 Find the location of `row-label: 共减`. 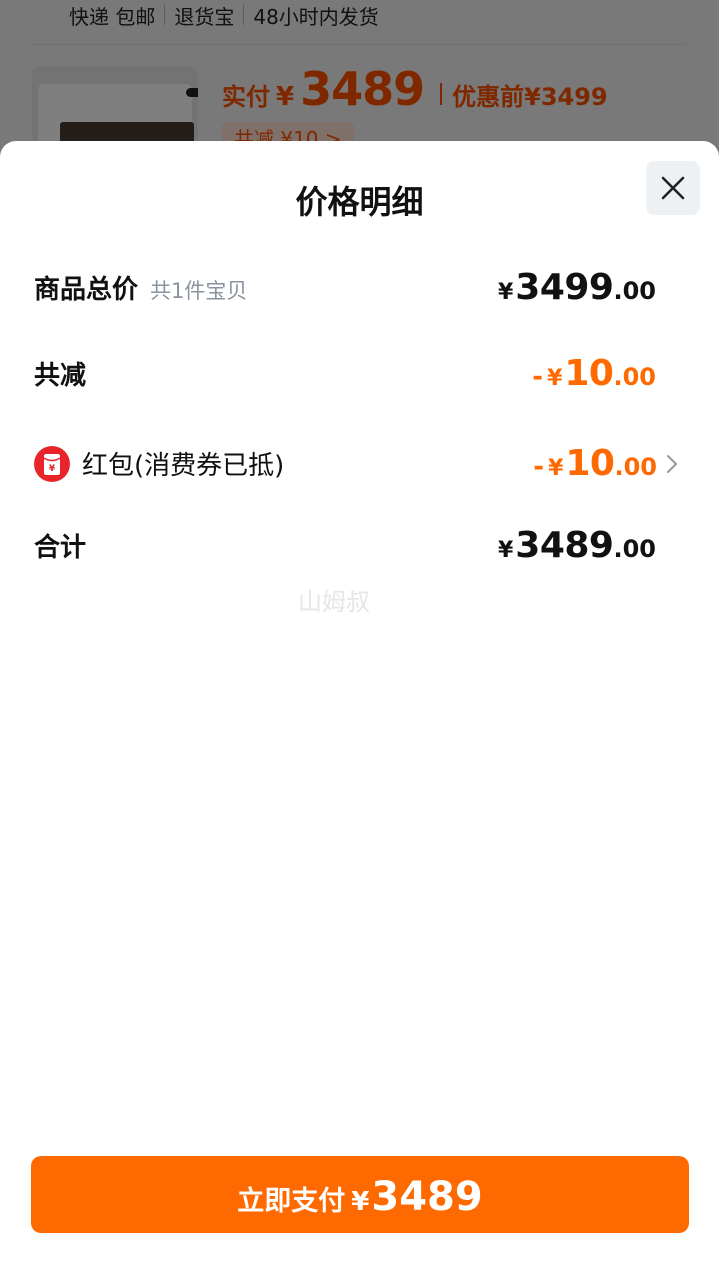

row-label: 共减 is located at coordinates (60, 376).